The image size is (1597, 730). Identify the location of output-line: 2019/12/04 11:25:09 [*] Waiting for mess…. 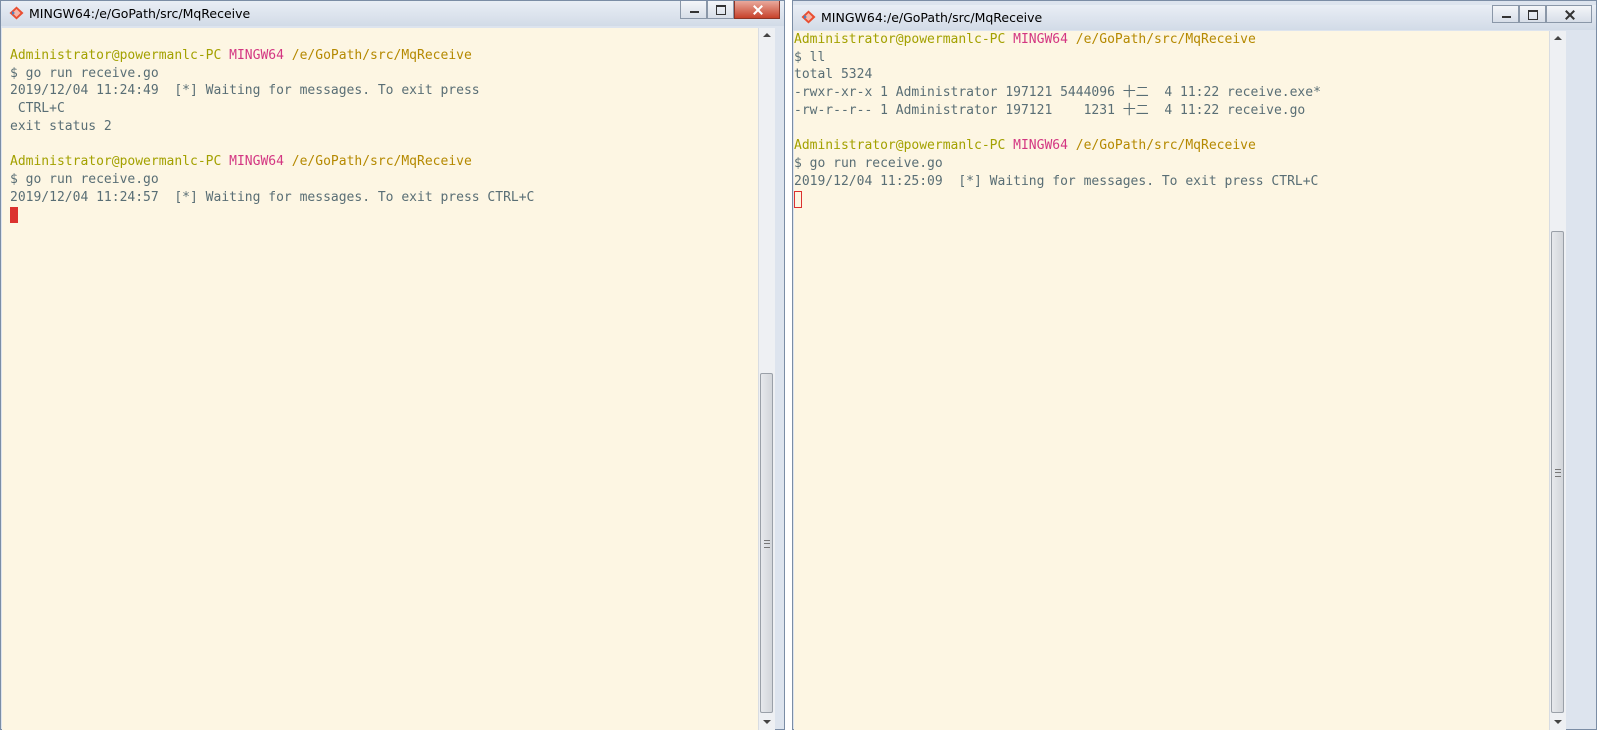
(1056, 181).